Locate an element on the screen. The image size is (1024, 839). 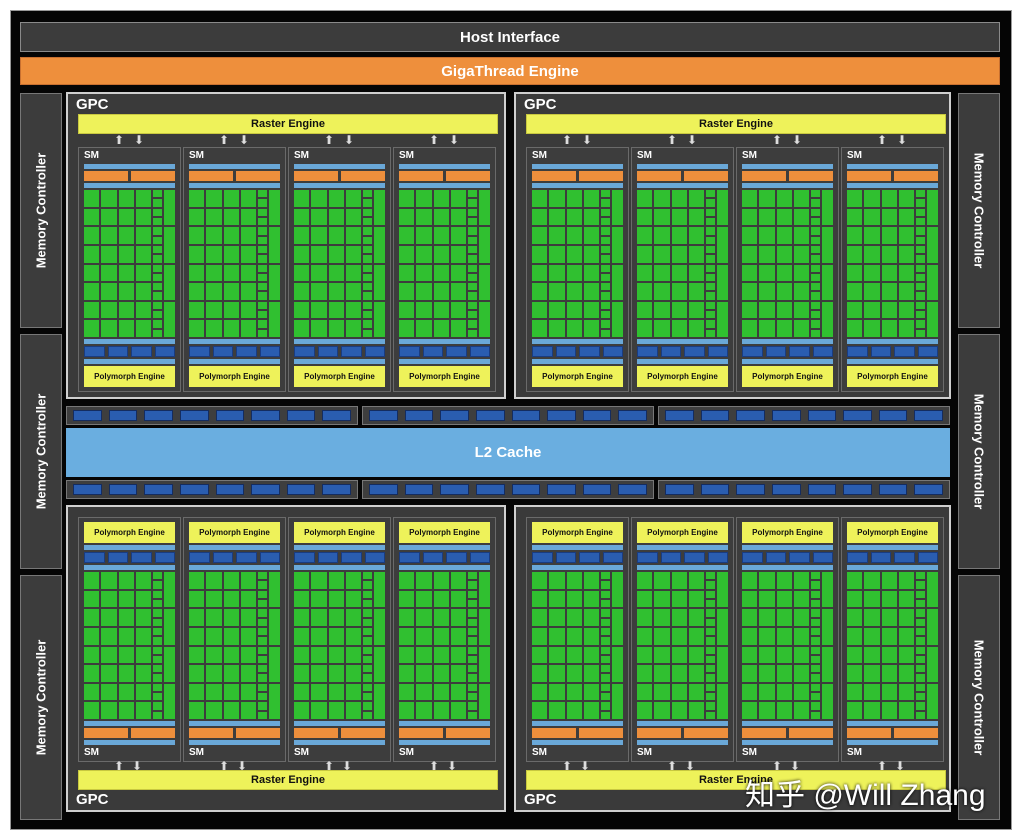
memory-controller-label: Memory Controller is located at coordinates (41, 451).